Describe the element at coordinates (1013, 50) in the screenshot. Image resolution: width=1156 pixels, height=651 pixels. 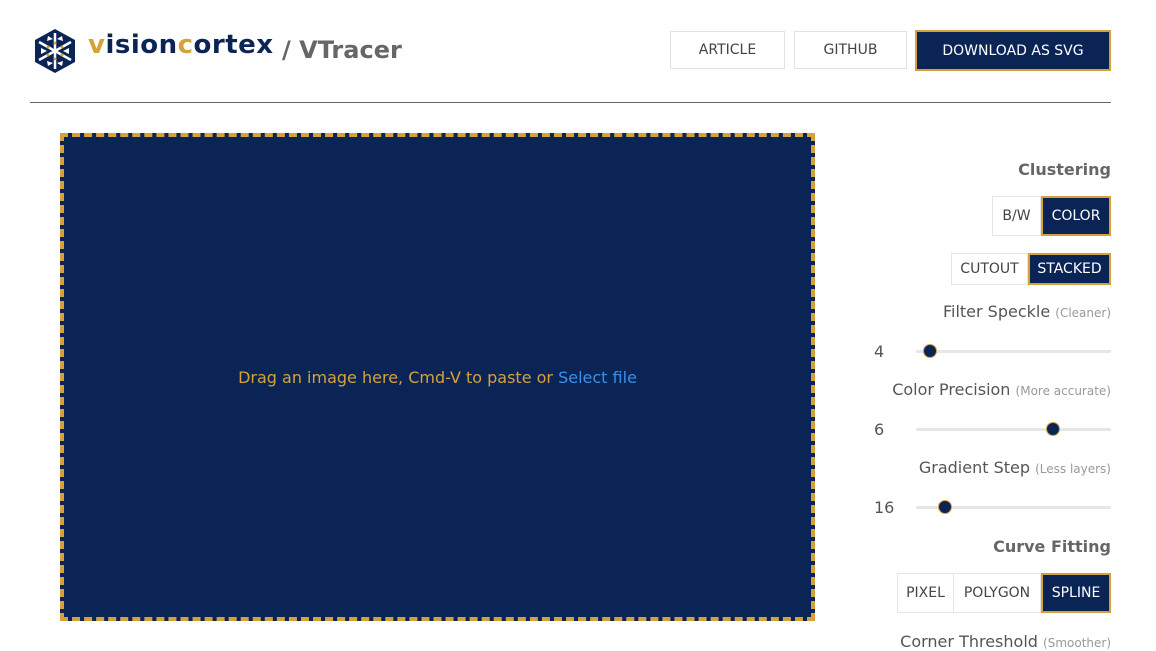
I see `download-svg-button: DOWNLOAD AS SVG` at that location.